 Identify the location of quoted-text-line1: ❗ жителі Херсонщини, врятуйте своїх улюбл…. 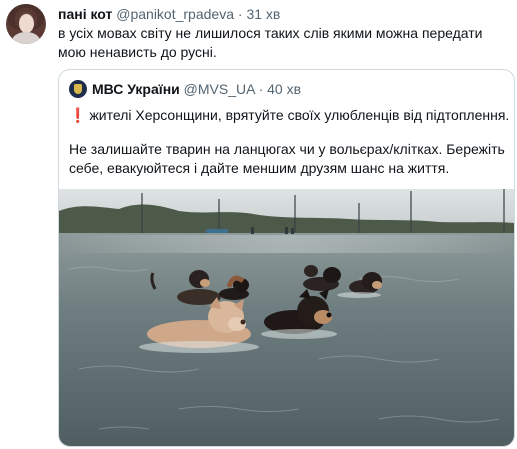
(289, 115).